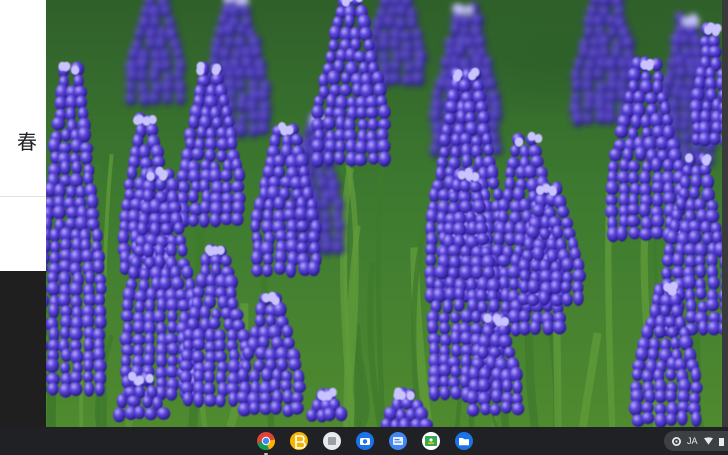  Describe the element at coordinates (708, 441) in the screenshot. I see `wifi-icon` at that location.